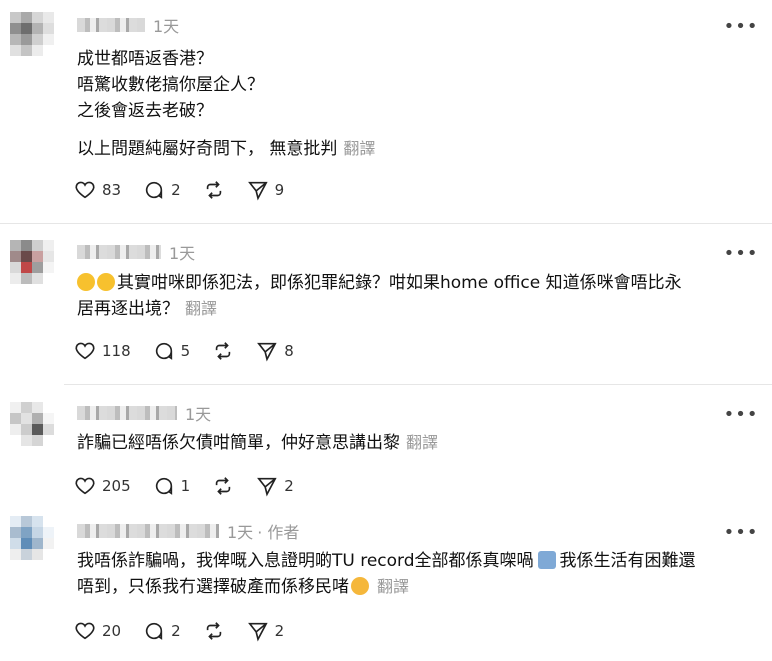 Image resolution: width=772 pixels, height=661 pixels. Describe the element at coordinates (546, 560) in the screenshot. I see `shrug-emoji` at that location.